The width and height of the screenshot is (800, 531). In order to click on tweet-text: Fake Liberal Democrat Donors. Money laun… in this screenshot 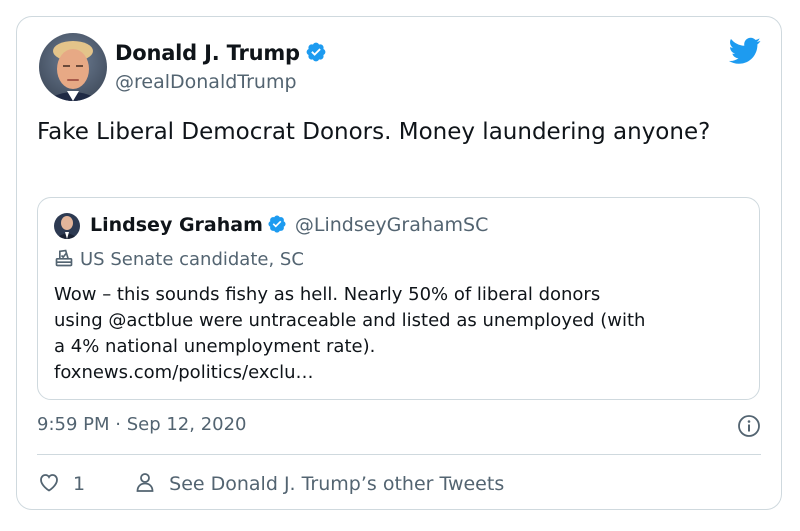, I will do `click(374, 132)`.